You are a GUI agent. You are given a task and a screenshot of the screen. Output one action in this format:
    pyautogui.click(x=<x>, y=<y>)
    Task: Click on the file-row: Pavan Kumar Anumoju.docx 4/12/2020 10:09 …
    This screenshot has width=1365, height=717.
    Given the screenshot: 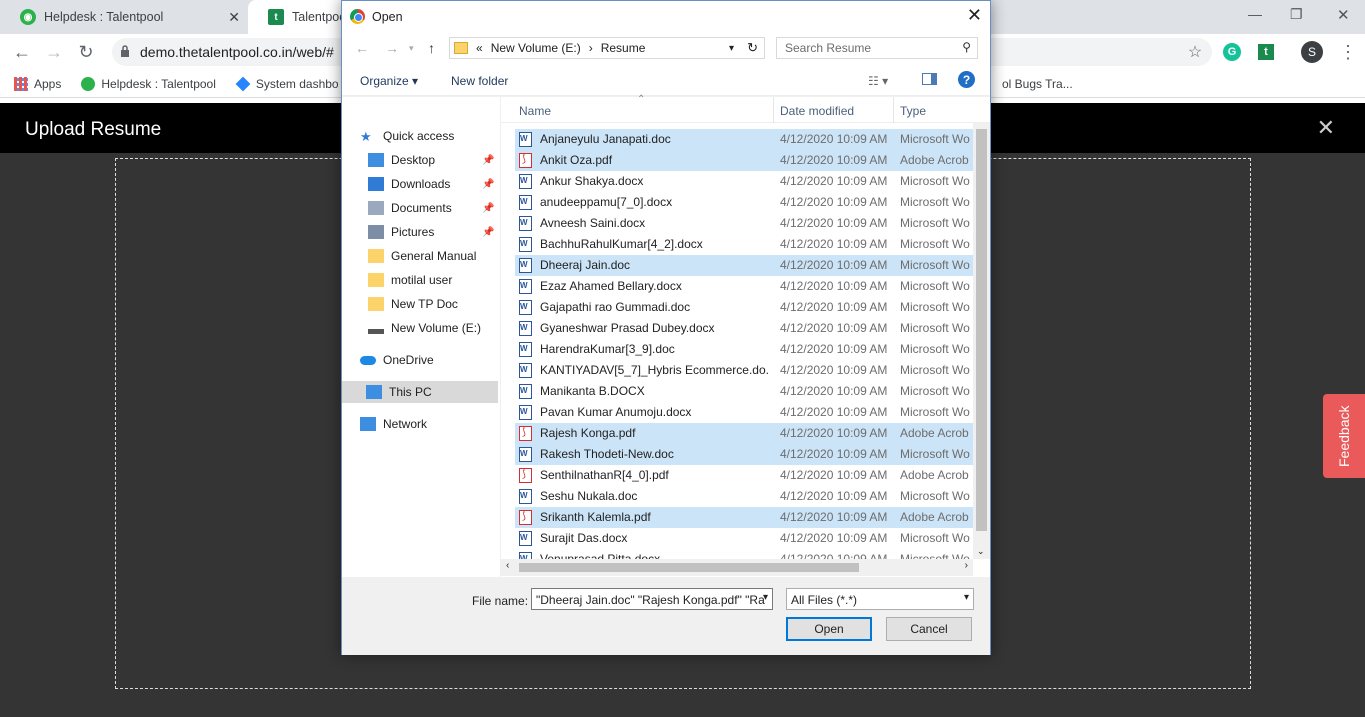 What is the action you would take?
    pyautogui.click(x=744, y=412)
    